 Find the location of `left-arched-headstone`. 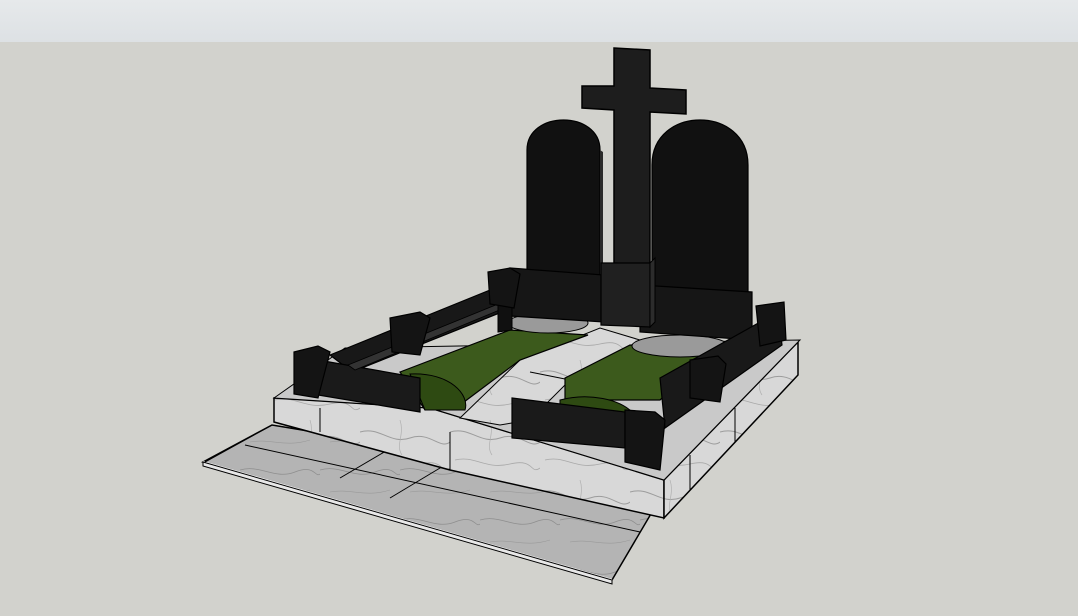

left-arched-headstone is located at coordinates (557, 221).